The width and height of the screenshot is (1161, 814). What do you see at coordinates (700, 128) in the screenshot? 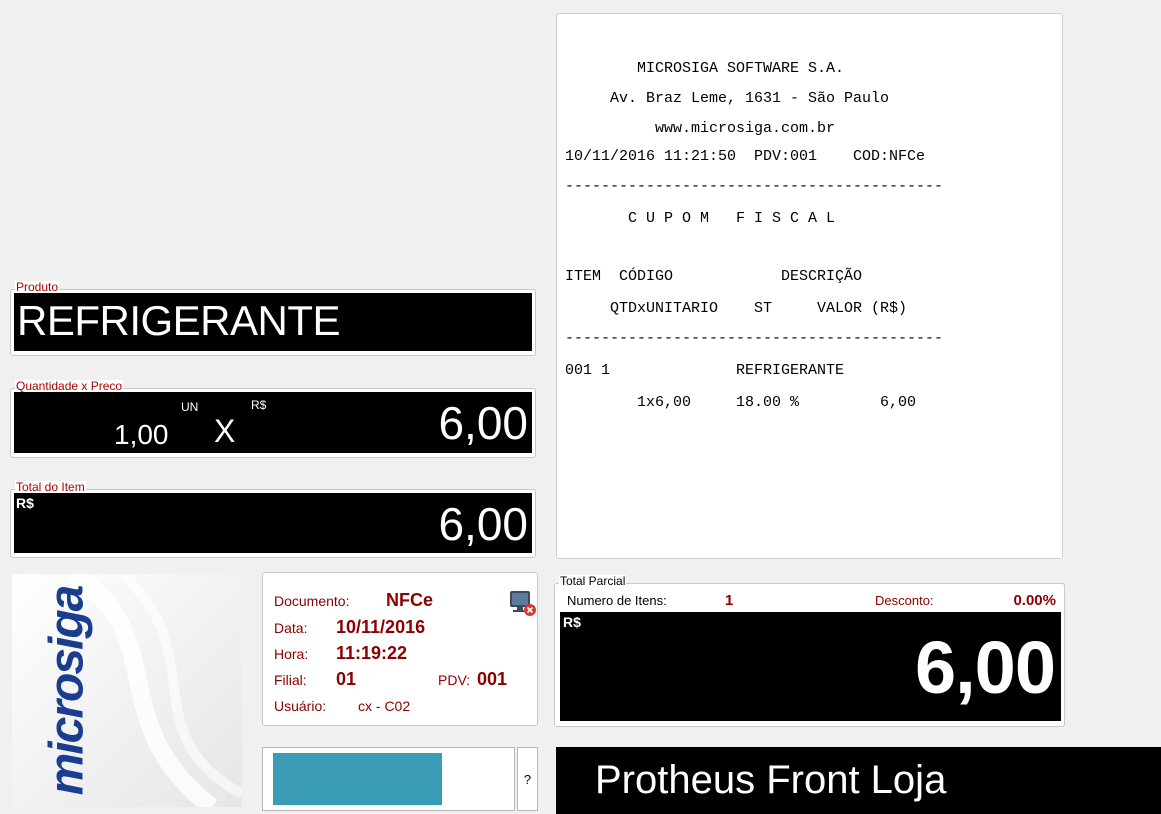
I see `receipt-line: www.microsiga.com.br` at bounding box center [700, 128].